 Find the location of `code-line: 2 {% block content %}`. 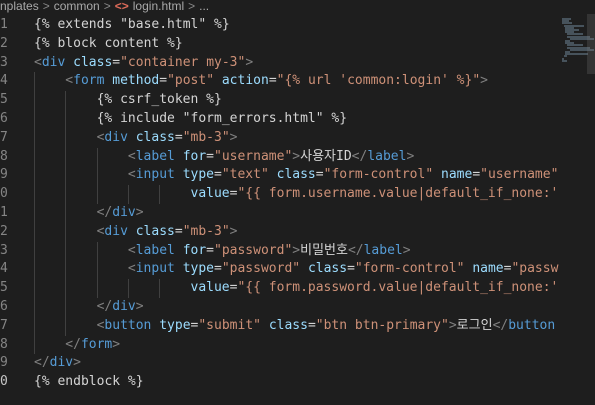

code-line: 2 {% block content %} is located at coordinates (280, 44).